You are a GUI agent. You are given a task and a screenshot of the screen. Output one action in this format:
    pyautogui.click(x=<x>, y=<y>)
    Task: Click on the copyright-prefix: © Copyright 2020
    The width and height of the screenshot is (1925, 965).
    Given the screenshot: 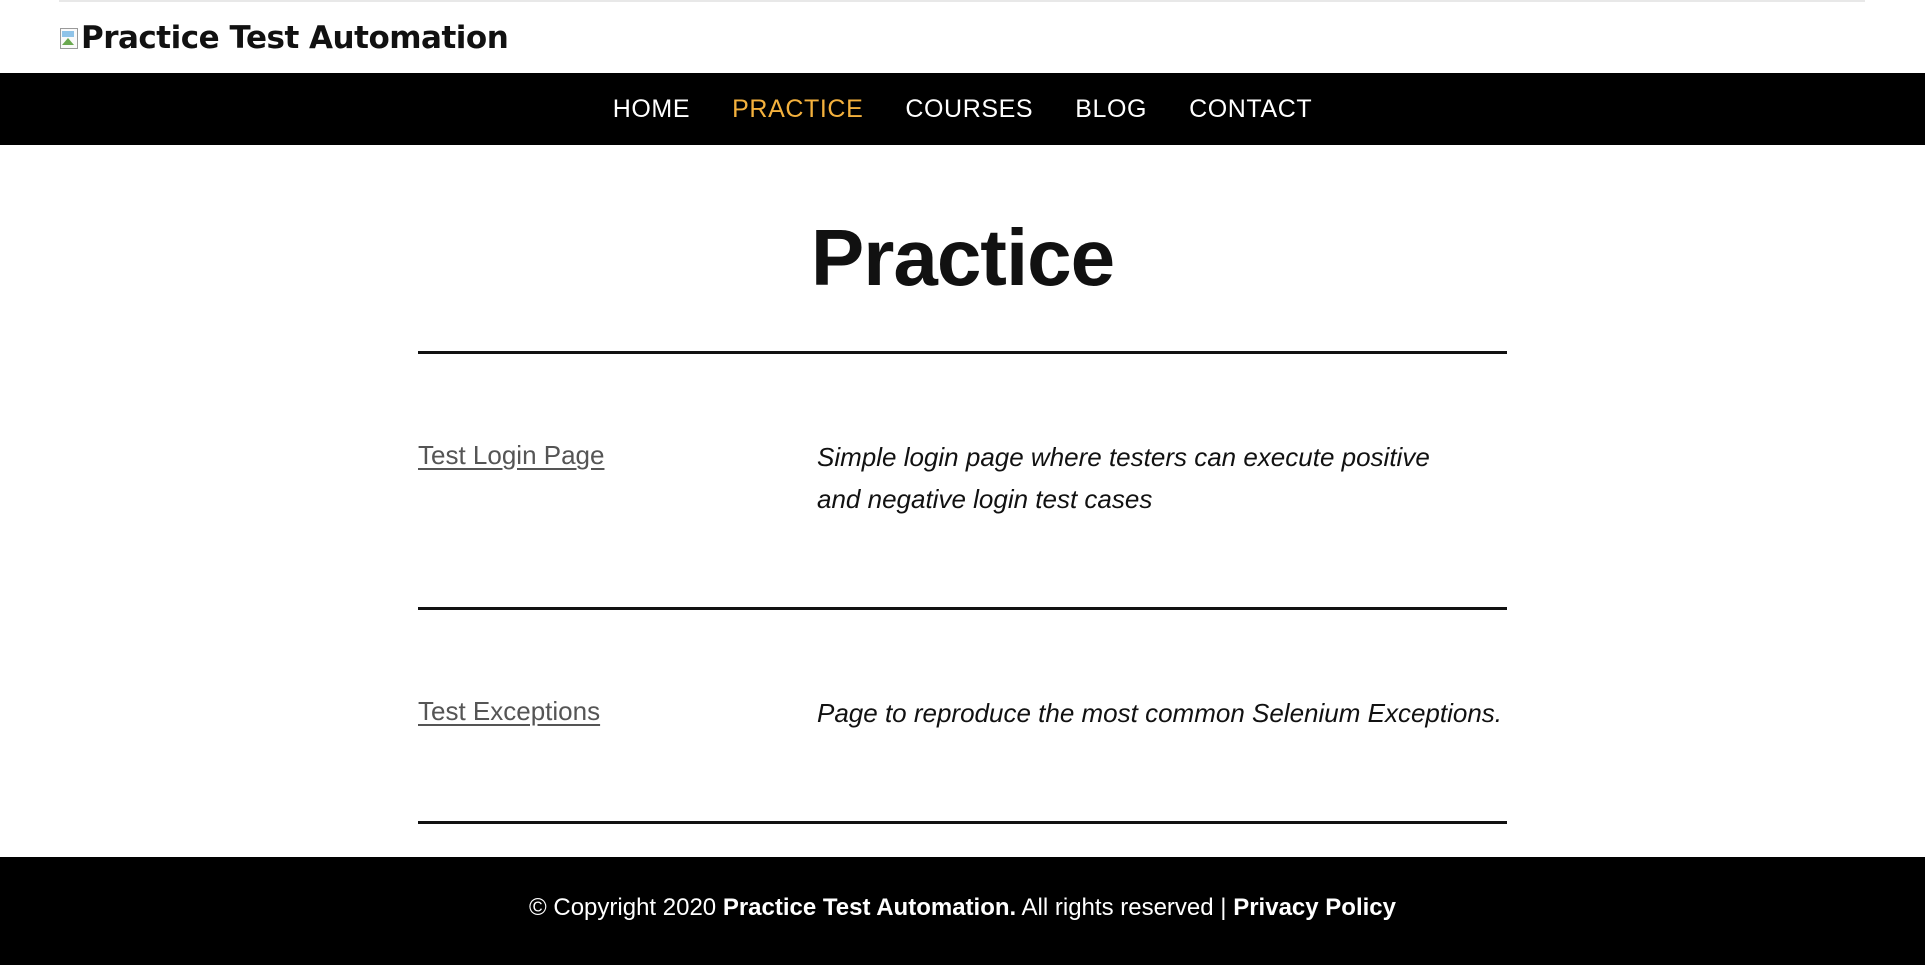 What is the action you would take?
    pyautogui.click(x=623, y=907)
    